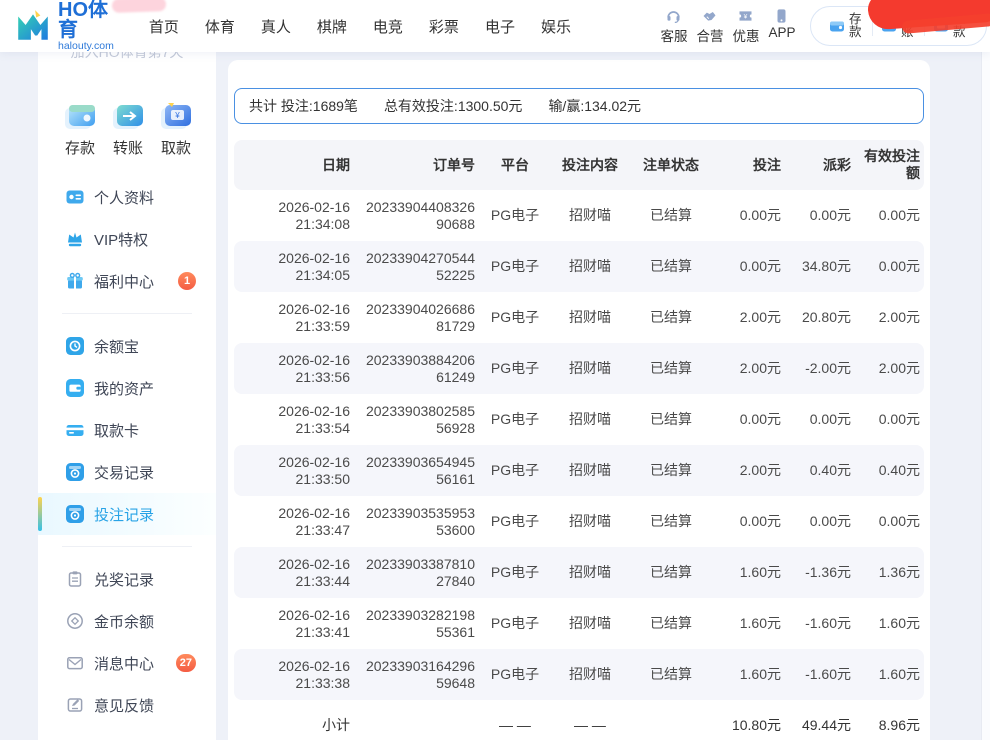  What do you see at coordinates (837, 26) in the screenshot?
I see `deposit-mini-icon` at bounding box center [837, 26].